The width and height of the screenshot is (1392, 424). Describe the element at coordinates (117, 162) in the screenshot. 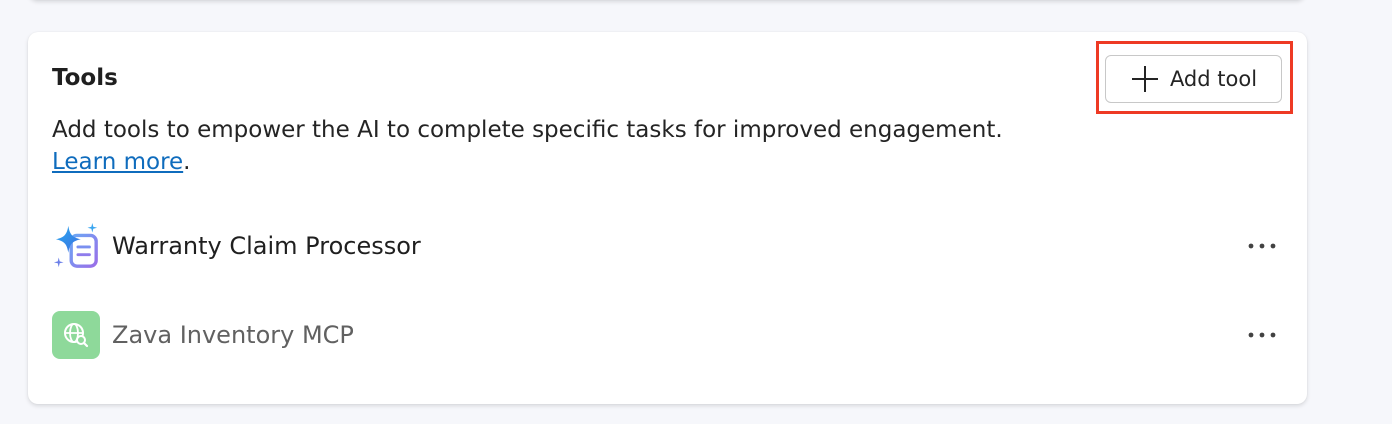

I see `learn-more-link: Learn more` at that location.